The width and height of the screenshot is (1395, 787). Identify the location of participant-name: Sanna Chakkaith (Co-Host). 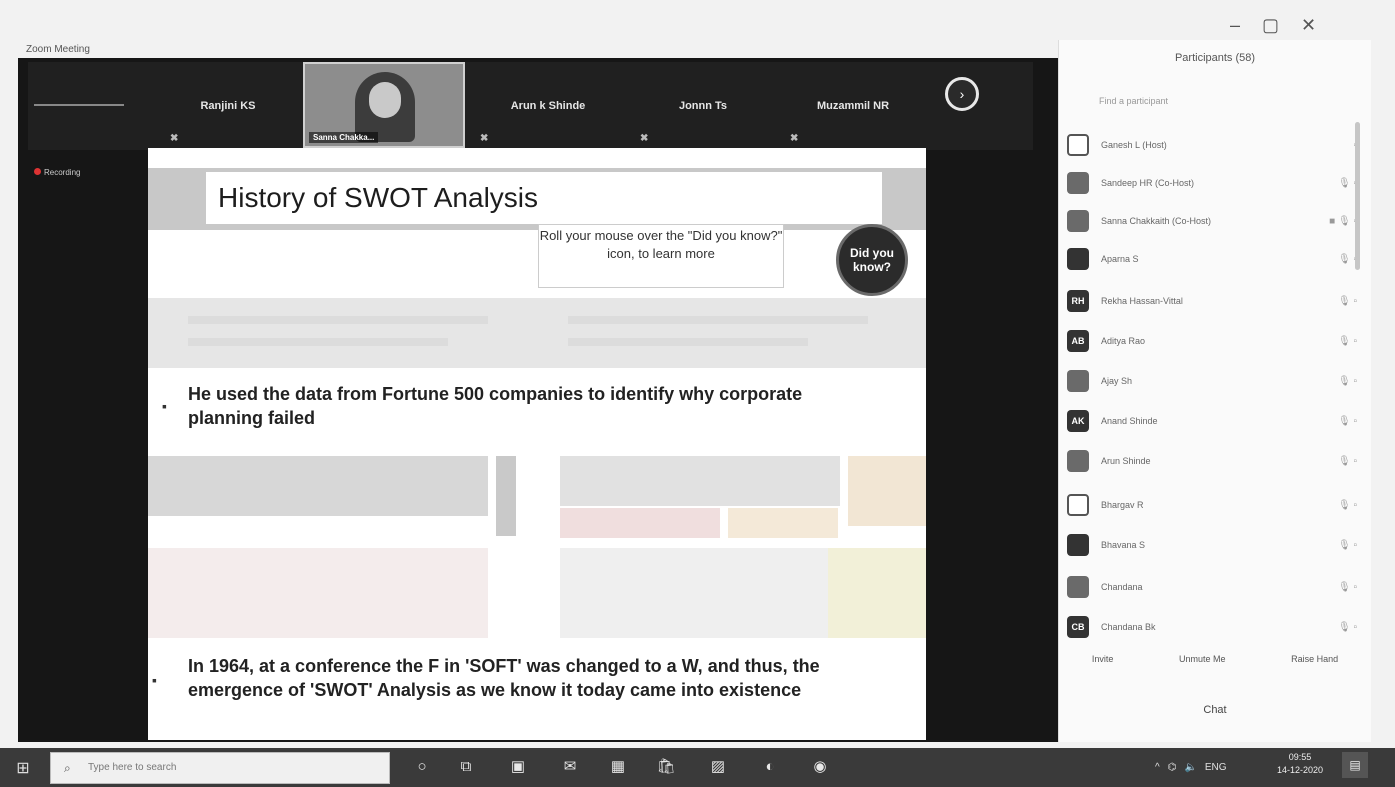
(1156, 221).